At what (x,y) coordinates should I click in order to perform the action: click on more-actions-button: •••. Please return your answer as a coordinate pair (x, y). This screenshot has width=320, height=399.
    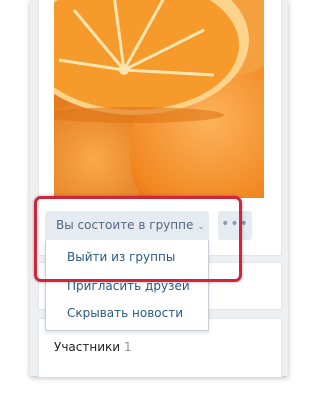
    Looking at the image, I should click on (235, 225).